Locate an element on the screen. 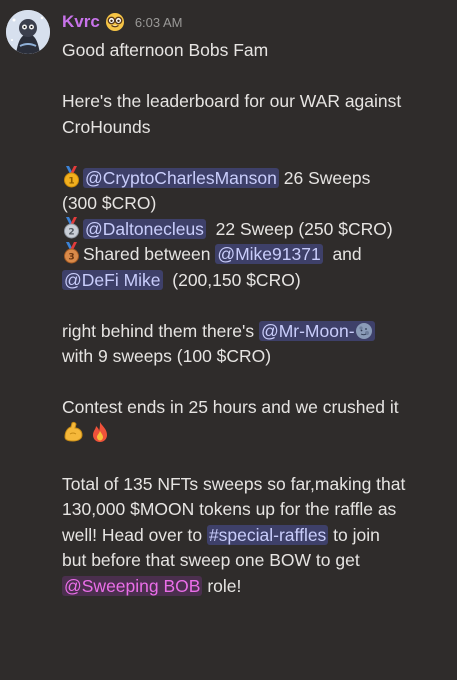  leaderboard-first-line: 1 @CryptoCharlesManson 26 Sweeps is located at coordinates (256, 178).